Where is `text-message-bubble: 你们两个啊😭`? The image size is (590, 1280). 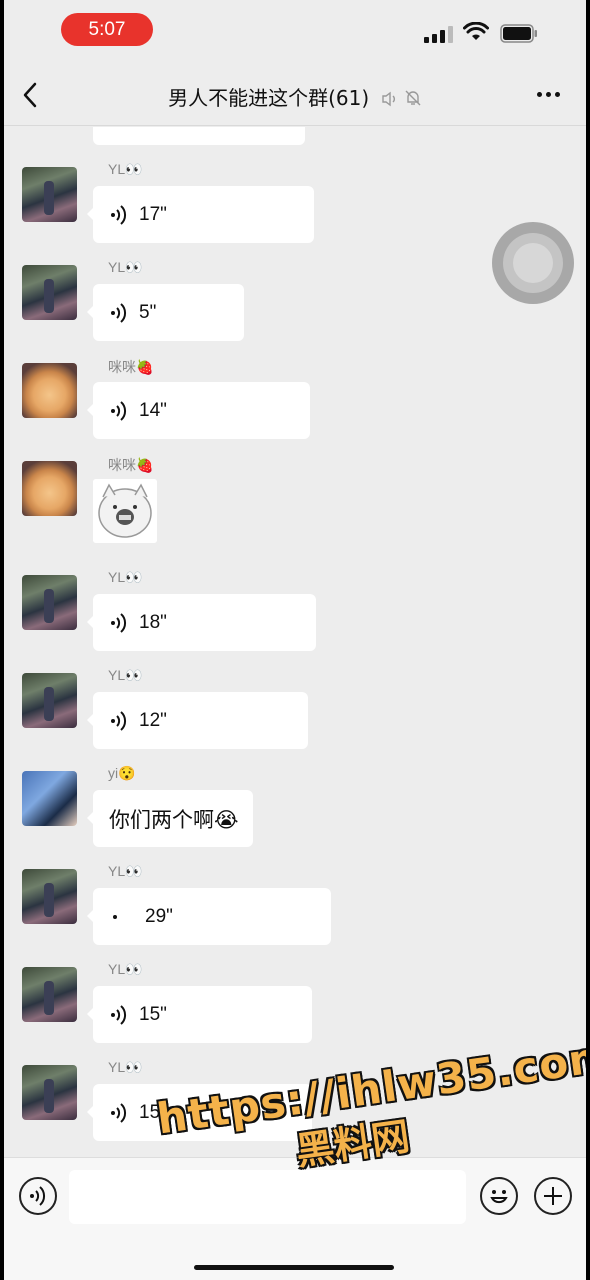 text-message-bubble: 你们两个啊😭 is located at coordinates (170, 818).